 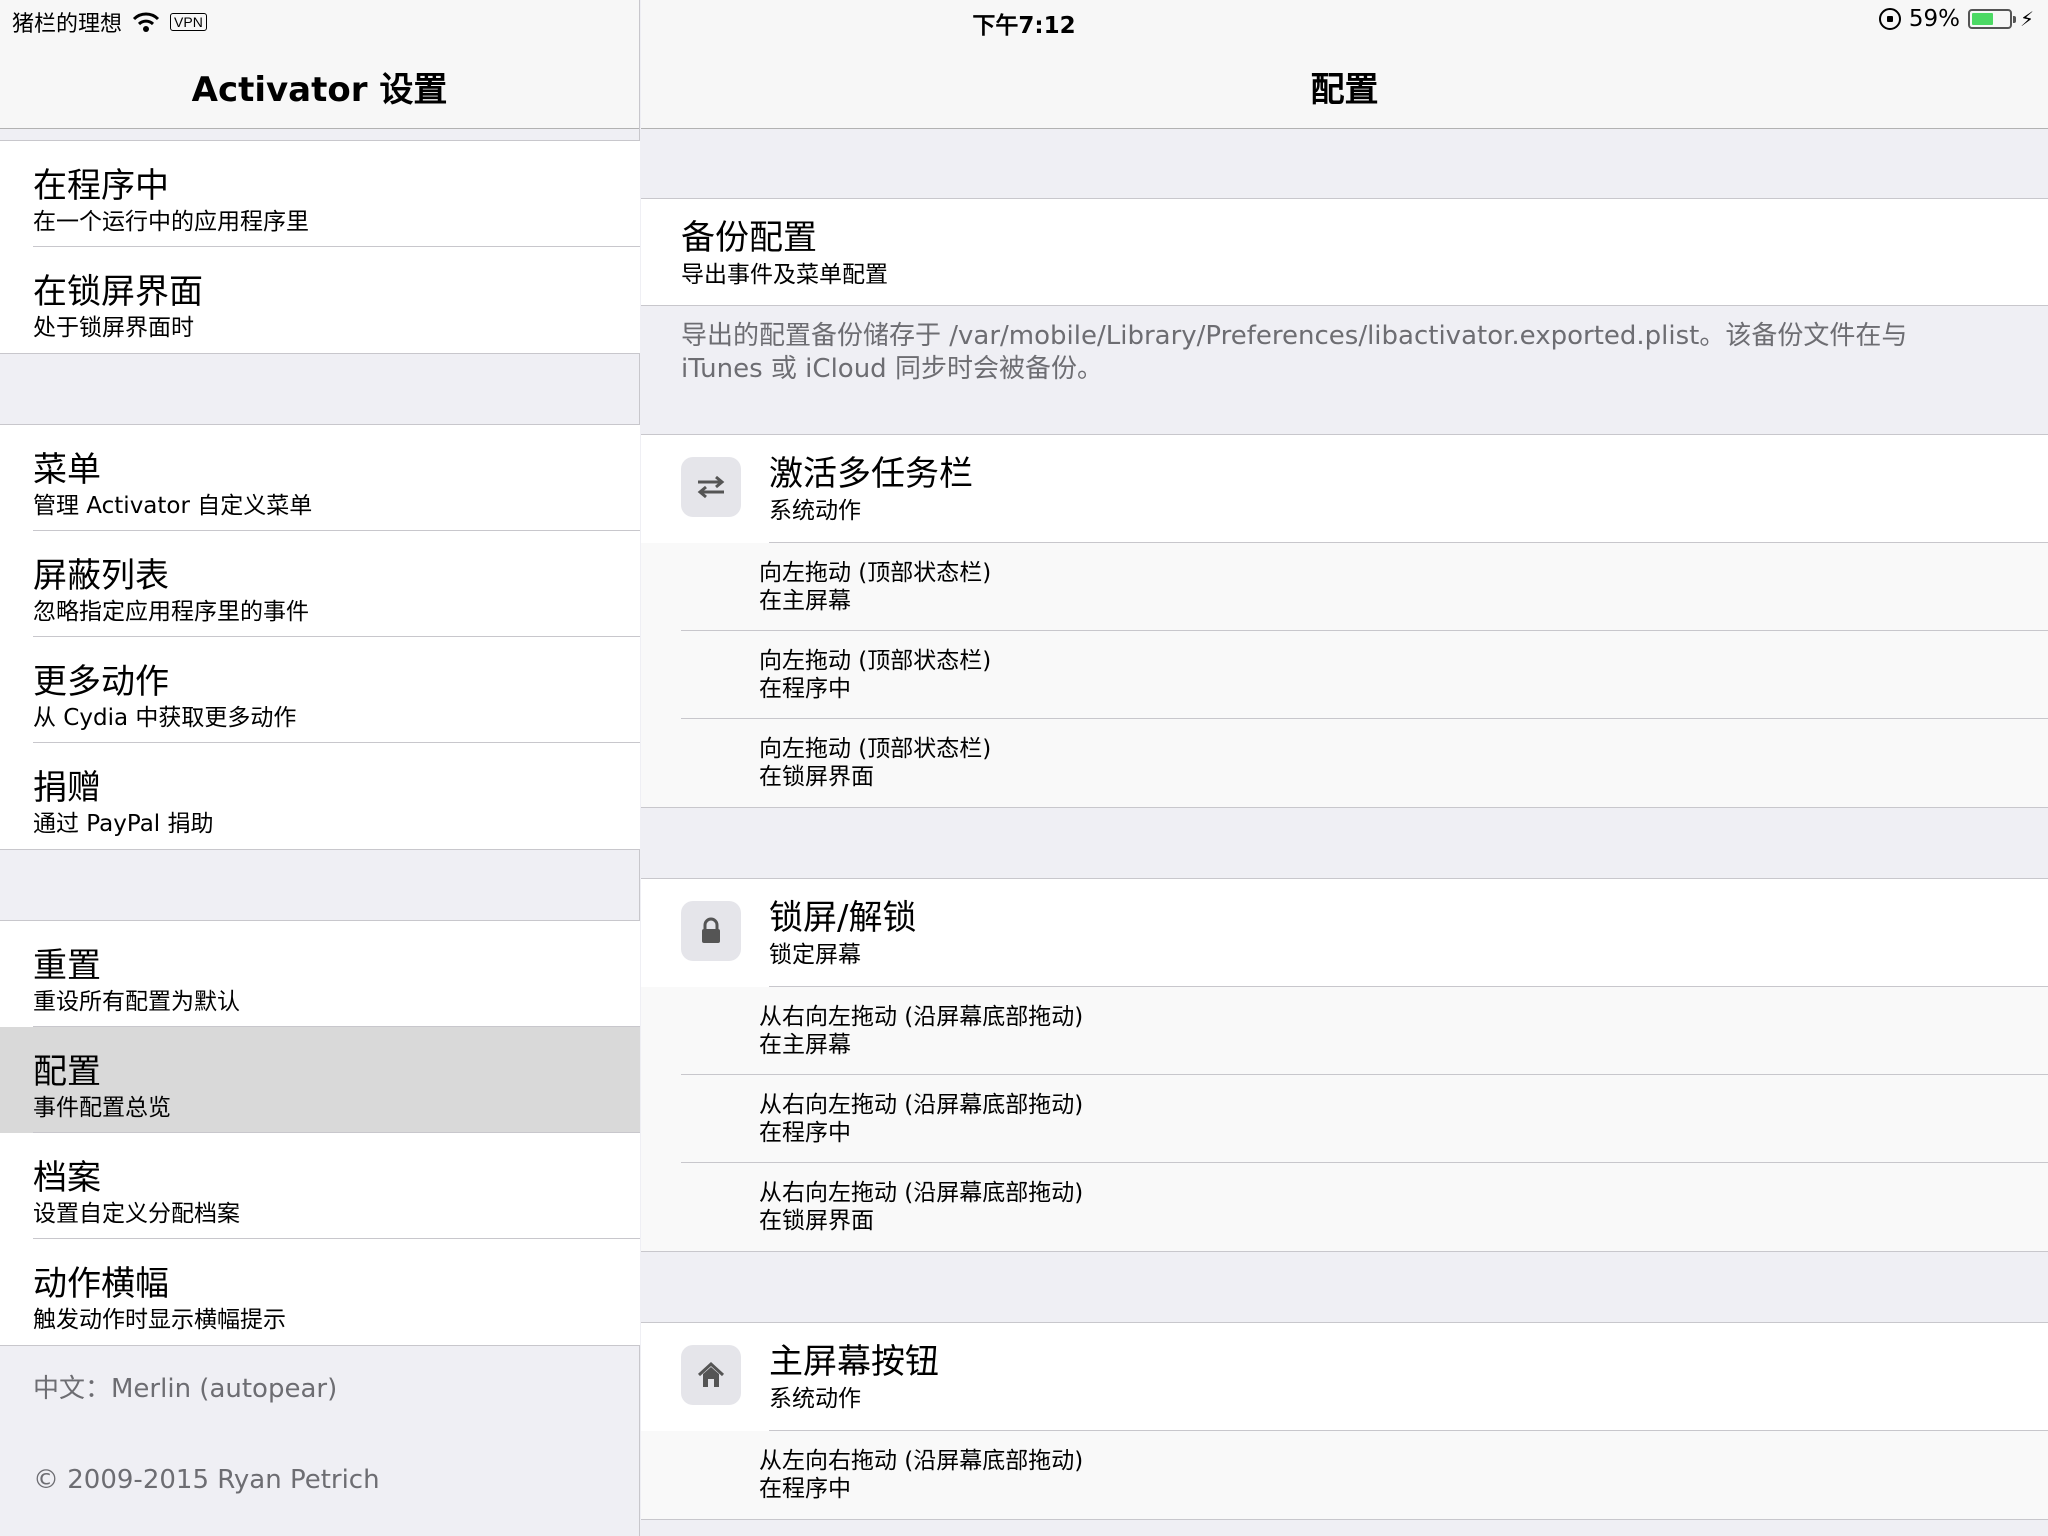 What do you see at coordinates (320, 584) in the screenshot?
I see `settings-item-blacklist: 屏蔽列表 忽略指定应用程序里的事件` at bounding box center [320, 584].